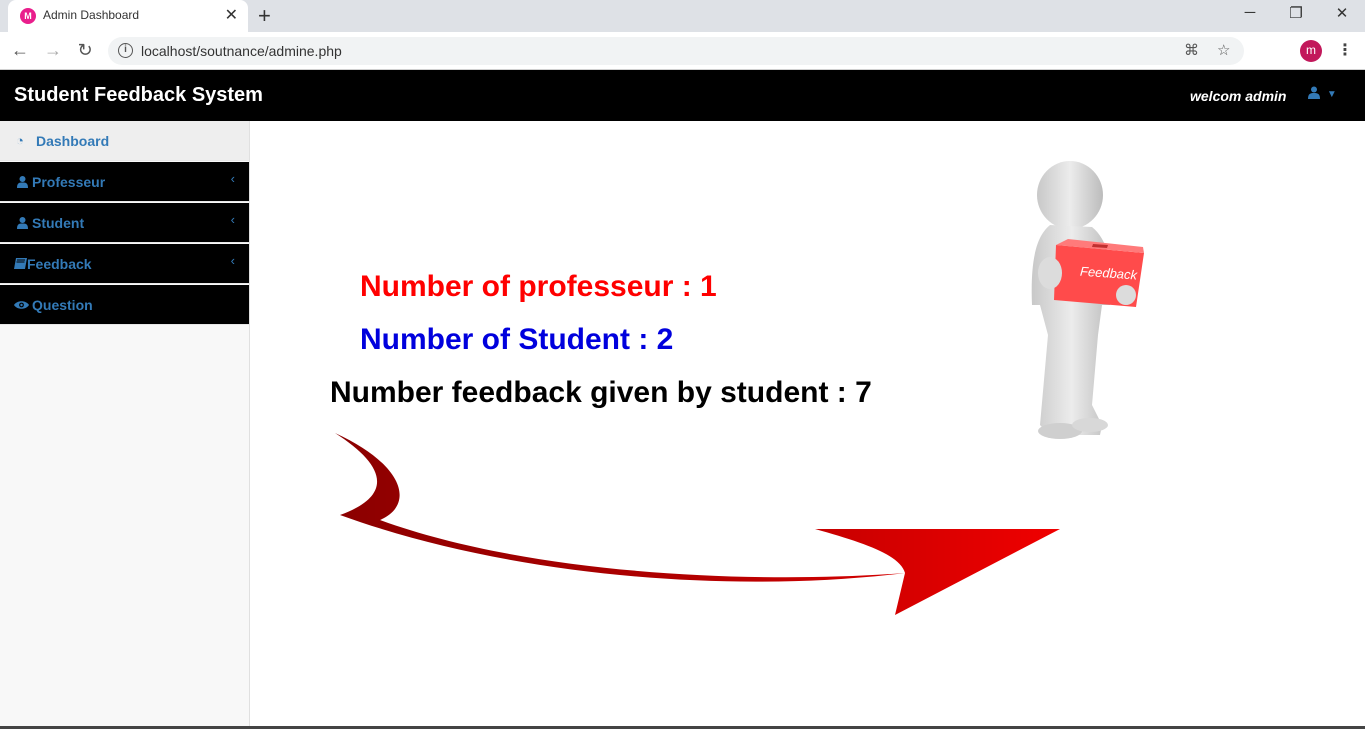 This screenshot has height=729, width=1365. What do you see at coordinates (264, 16) in the screenshot?
I see `new-tab-icon: +` at bounding box center [264, 16].